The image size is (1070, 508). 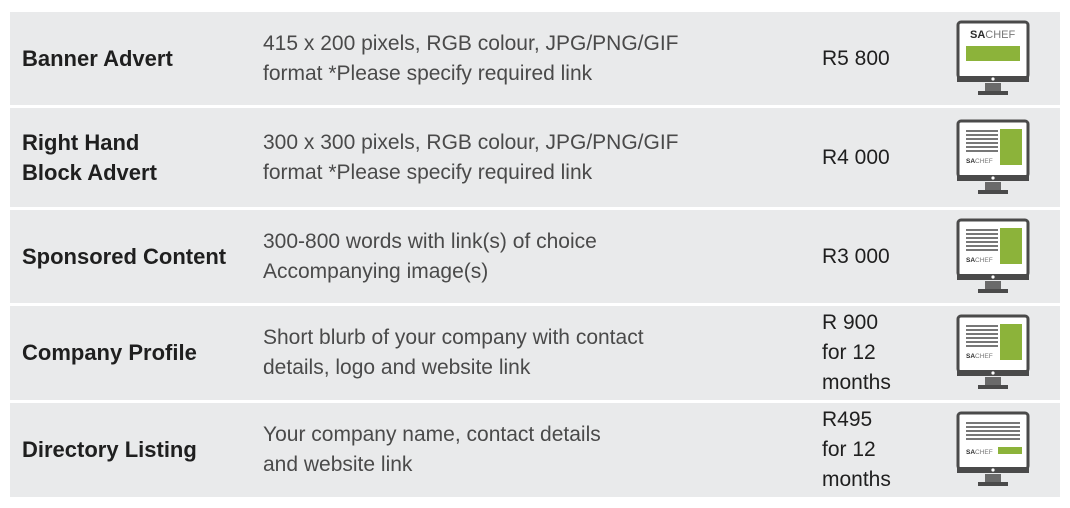 What do you see at coordinates (856, 352) in the screenshot?
I see `product-price: R 900 for 12 months` at bounding box center [856, 352].